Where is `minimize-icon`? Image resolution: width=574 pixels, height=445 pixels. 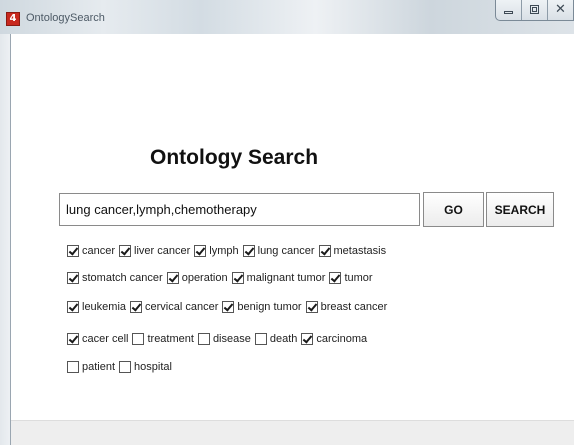
minimize-icon is located at coordinates (508, 12).